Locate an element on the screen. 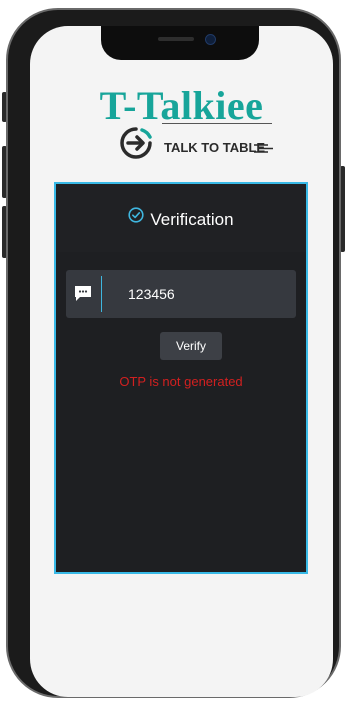  brand-tagline: TALK TO TABLE is located at coordinates (215, 147).